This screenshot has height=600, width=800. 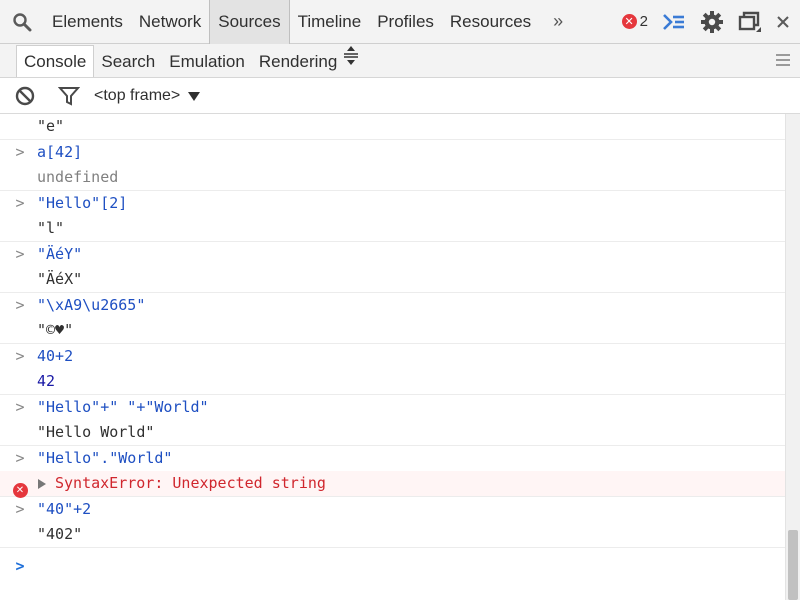 What do you see at coordinates (392, 484) in the screenshot?
I see `console-error-line: ✕ SyntaxError: Unexpected string` at bounding box center [392, 484].